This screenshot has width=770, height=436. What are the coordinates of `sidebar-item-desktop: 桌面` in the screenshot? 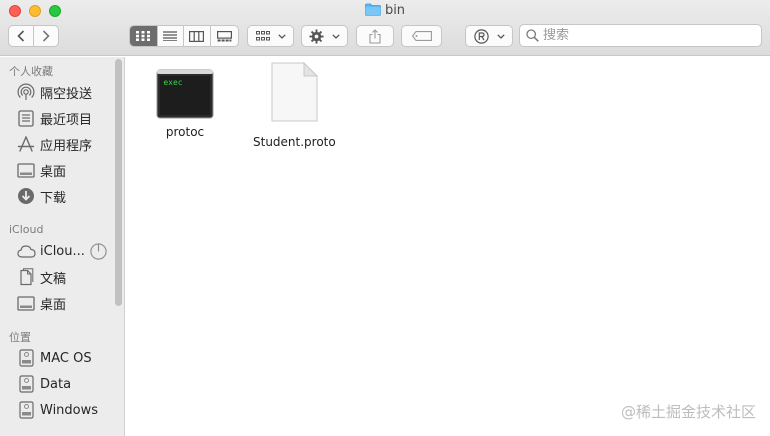 It's located at (66, 170).